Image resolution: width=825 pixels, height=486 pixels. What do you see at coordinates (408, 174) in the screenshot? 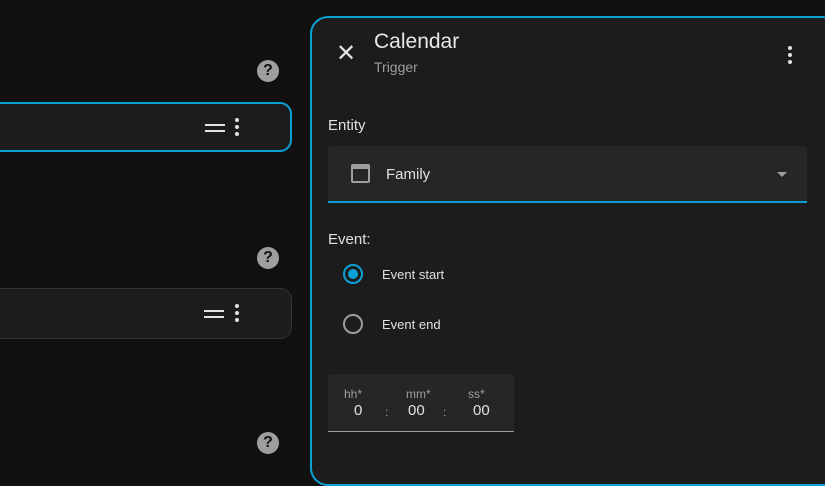
I see `entity-value: Family` at bounding box center [408, 174].